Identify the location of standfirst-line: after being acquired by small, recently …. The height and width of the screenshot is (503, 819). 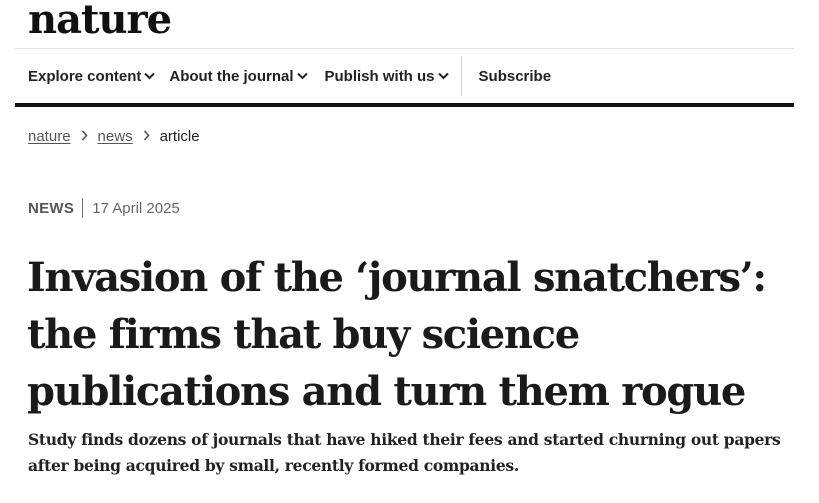
(273, 465).